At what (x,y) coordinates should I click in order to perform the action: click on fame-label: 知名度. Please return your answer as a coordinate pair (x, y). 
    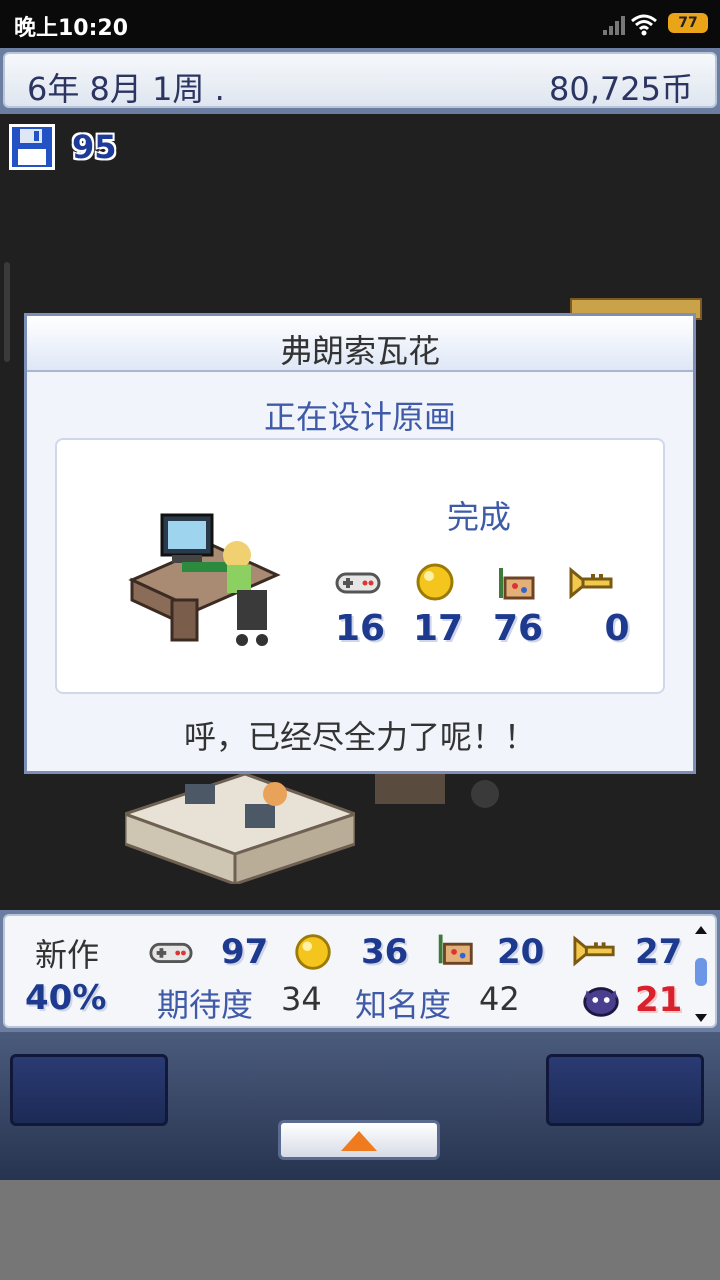
    Looking at the image, I should click on (403, 1005).